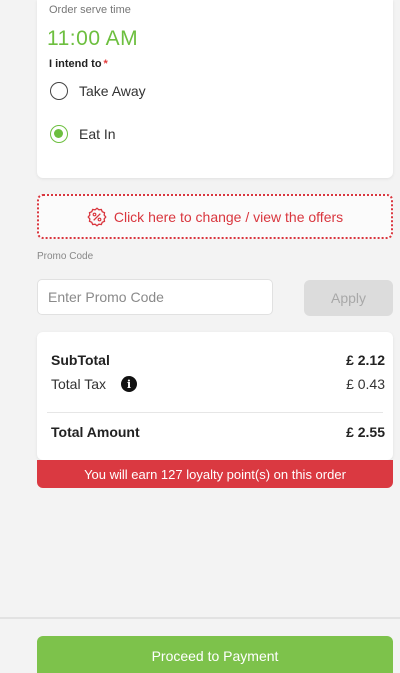 This screenshot has height=673, width=400. What do you see at coordinates (365, 432) in the screenshot?
I see `total-value: £ 2.55` at bounding box center [365, 432].